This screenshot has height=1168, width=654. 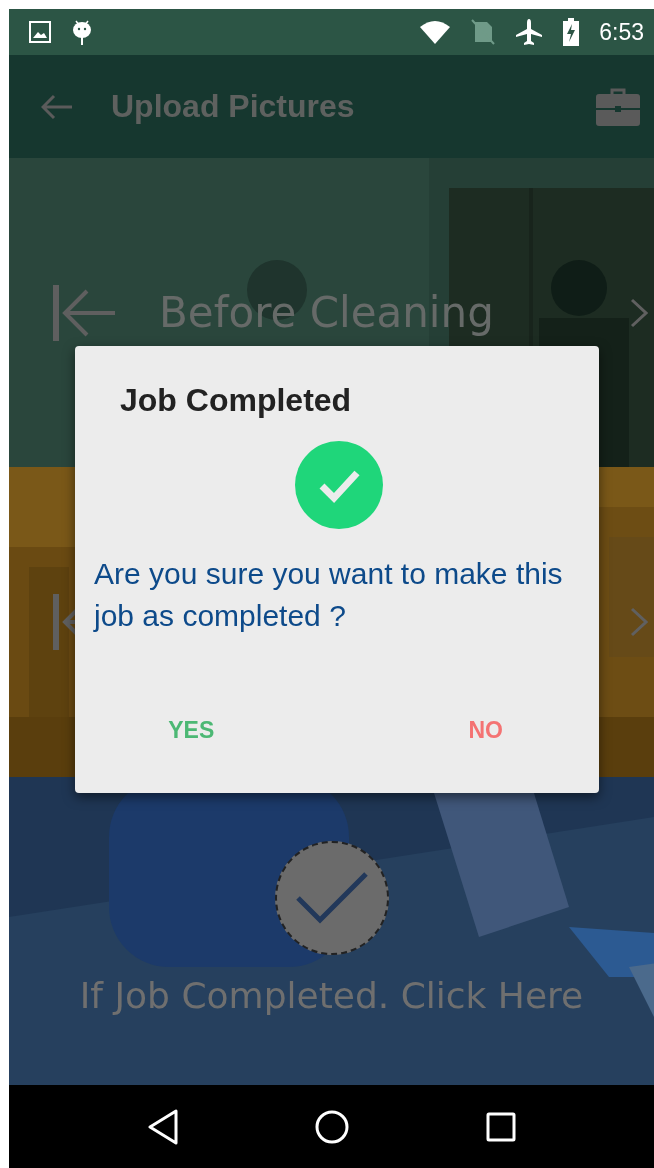 What do you see at coordinates (621, 32) in the screenshot?
I see `status-time: 6:53` at bounding box center [621, 32].